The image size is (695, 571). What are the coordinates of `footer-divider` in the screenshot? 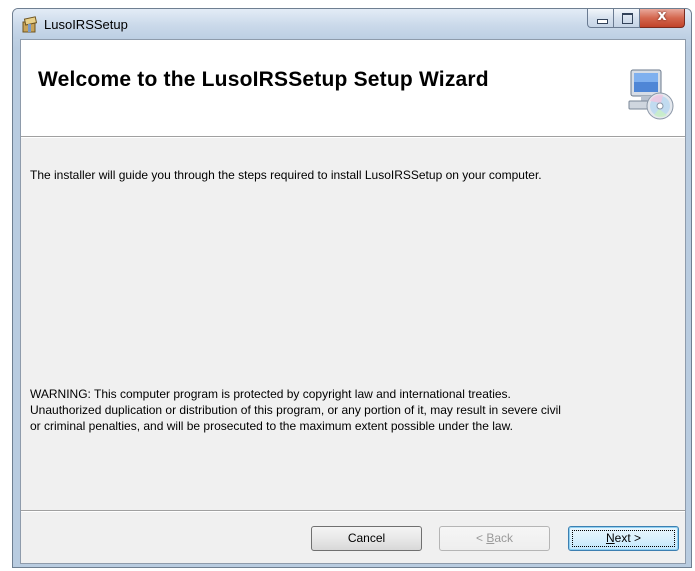 It's located at (353, 511).